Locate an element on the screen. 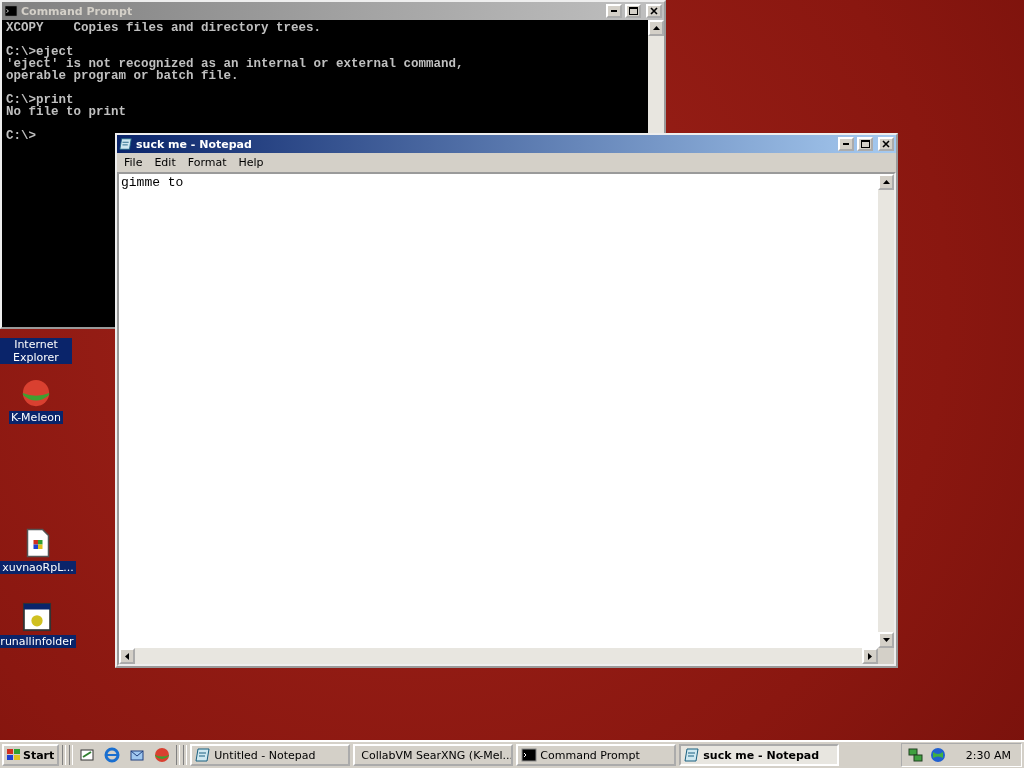  desktop-icon-label: runallinfolder is located at coordinates (38, 641).